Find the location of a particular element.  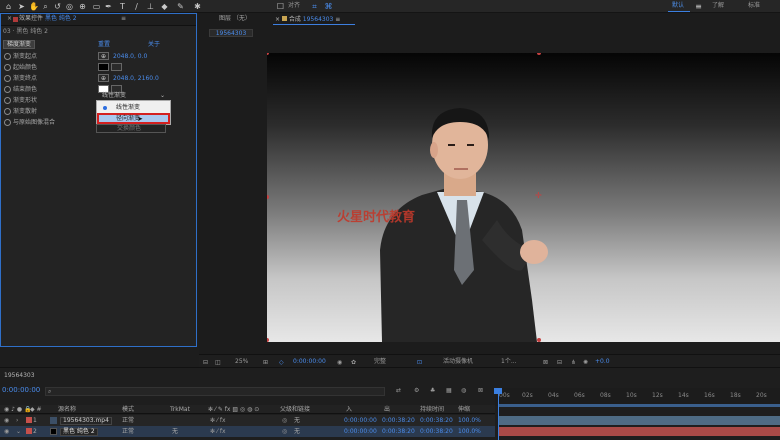

visibility-icon: ◉ is located at coordinates (6, 432).